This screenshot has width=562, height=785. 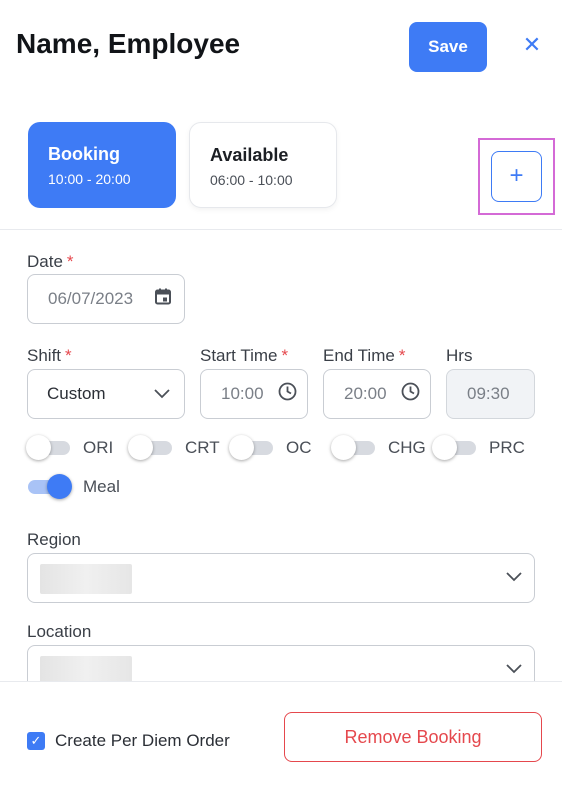 What do you see at coordinates (251, 180) in the screenshot?
I see `tab-time: 06:00 - 10:00` at bounding box center [251, 180].